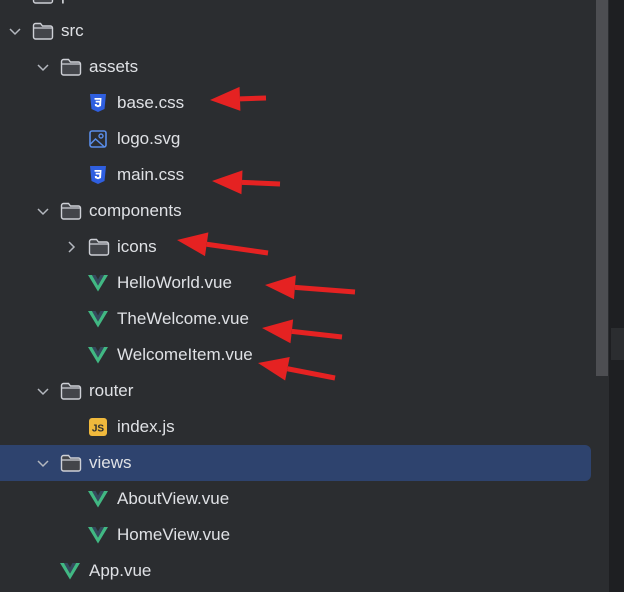 Image resolution: width=624 pixels, height=592 pixels. I want to click on tree-item-label: router, so click(111, 390).